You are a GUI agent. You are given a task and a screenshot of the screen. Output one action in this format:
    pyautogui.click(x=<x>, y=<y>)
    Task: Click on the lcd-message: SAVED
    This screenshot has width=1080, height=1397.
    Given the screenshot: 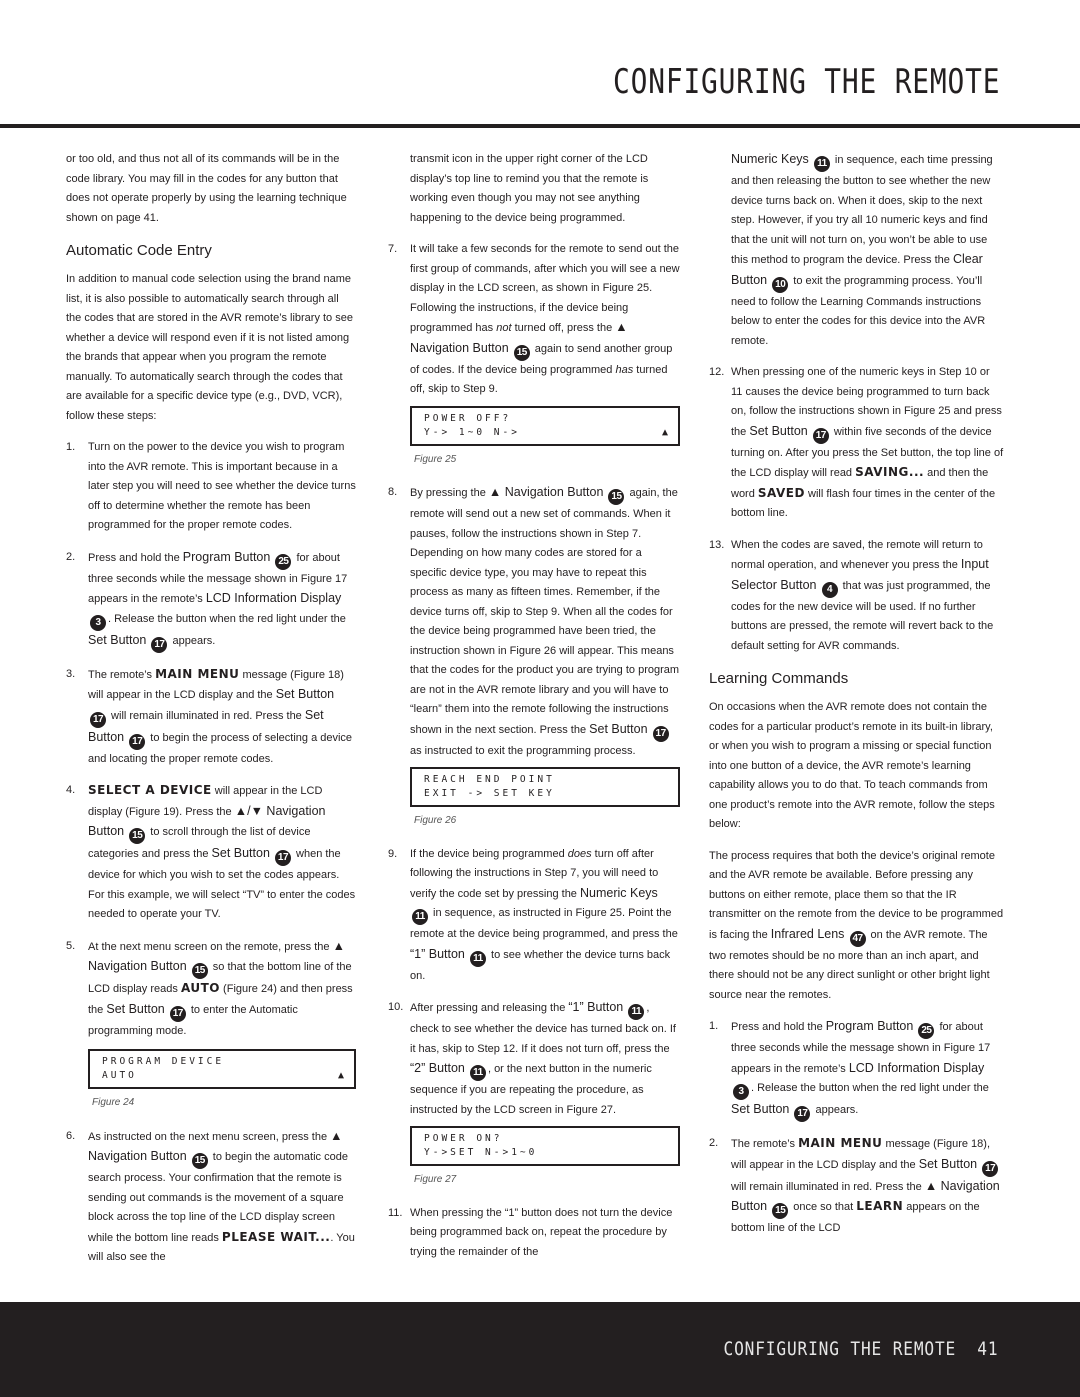 What is the action you would take?
    pyautogui.click(x=781, y=492)
    